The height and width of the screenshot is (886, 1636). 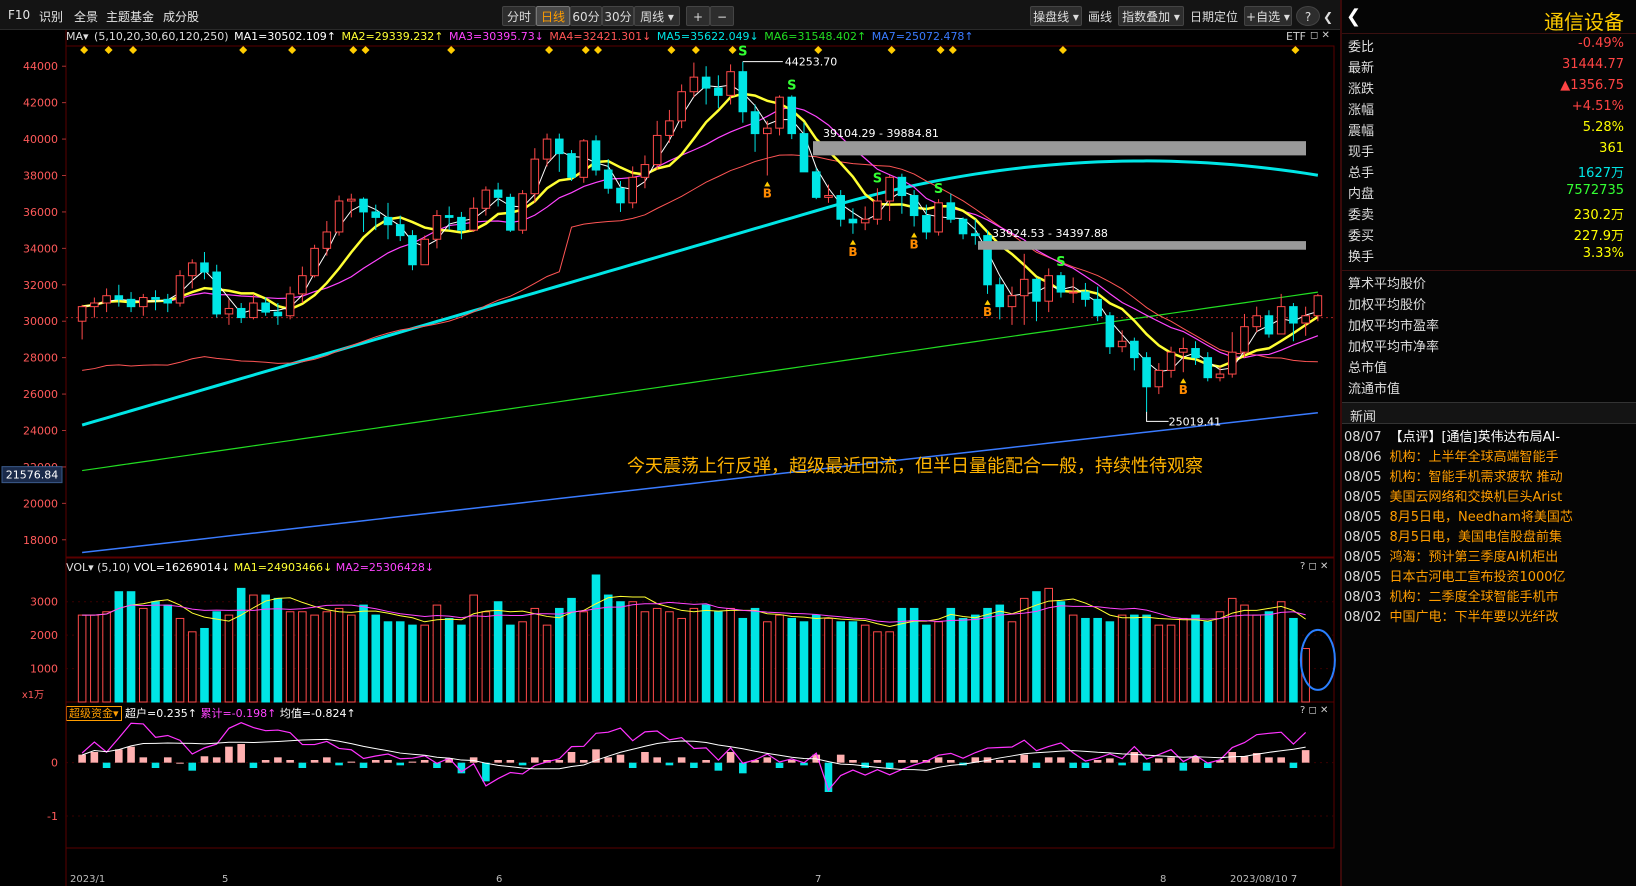 What do you see at coordinates (1489, 413) in the screenshot?
I see `news-header: 新闻` at bounding box center [1489, 413].